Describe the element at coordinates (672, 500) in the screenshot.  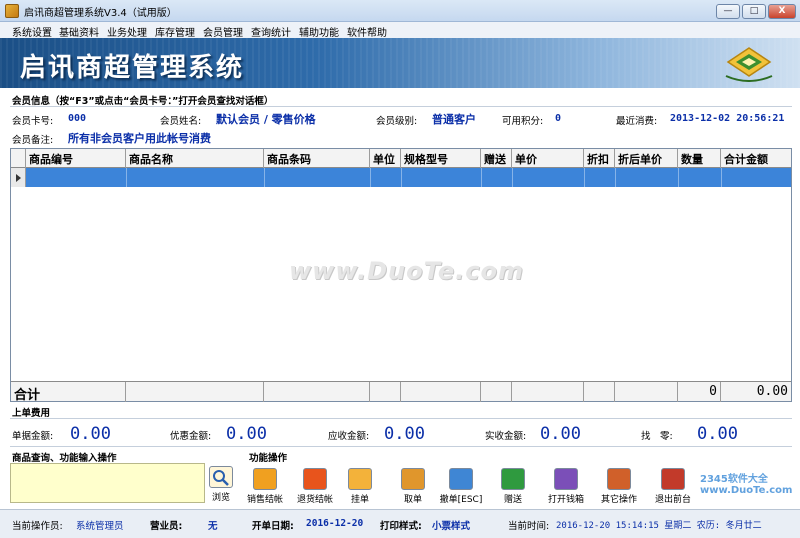
I see `exit-frontdesk-label: 退出前台` at that location.